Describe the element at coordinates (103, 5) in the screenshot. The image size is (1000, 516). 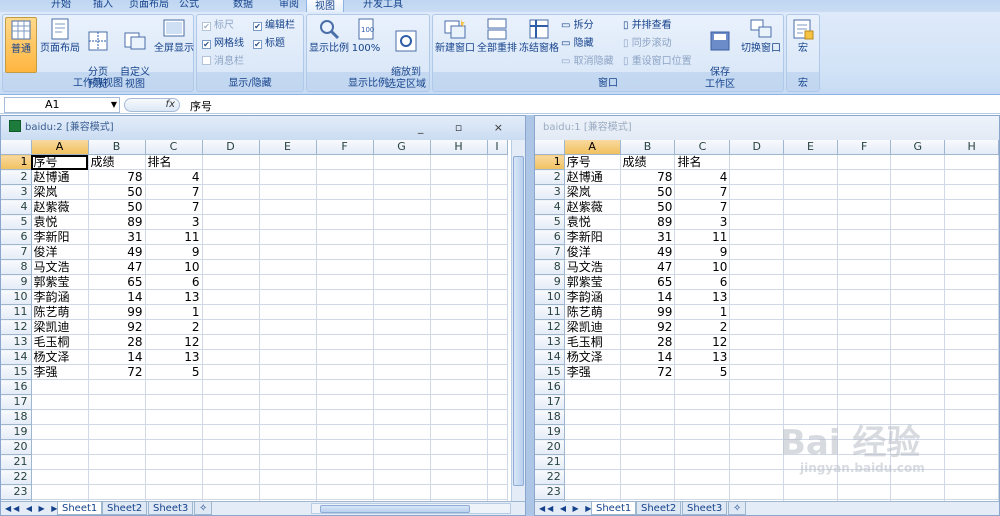
I see `ribbon-tab: 插入` at that location.